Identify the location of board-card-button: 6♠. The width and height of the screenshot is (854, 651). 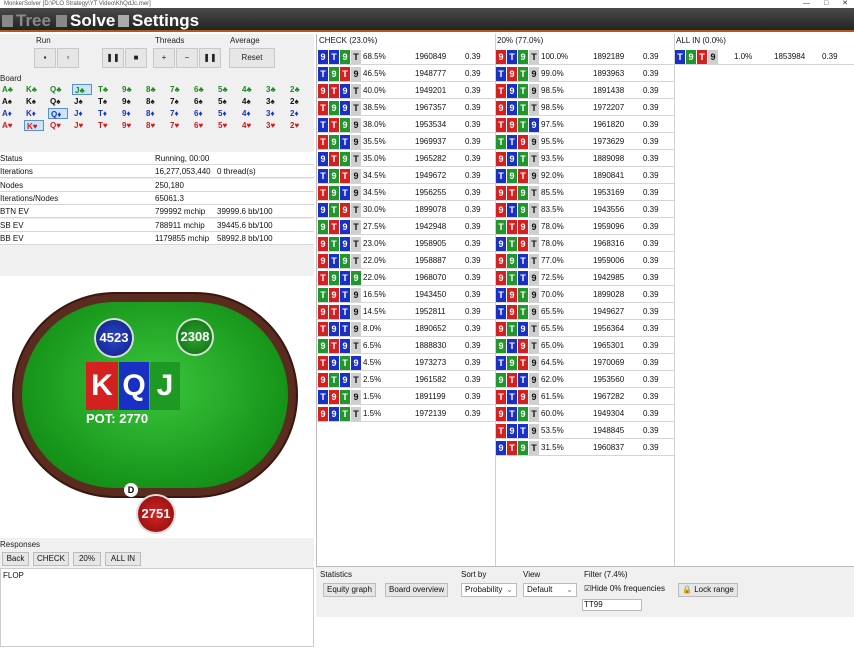
(202, 101).